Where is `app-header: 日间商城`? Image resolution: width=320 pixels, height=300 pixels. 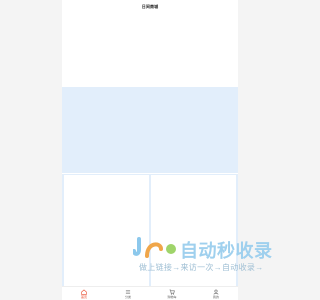
app-header: 日间商城 is located at coordinates (150, 7).